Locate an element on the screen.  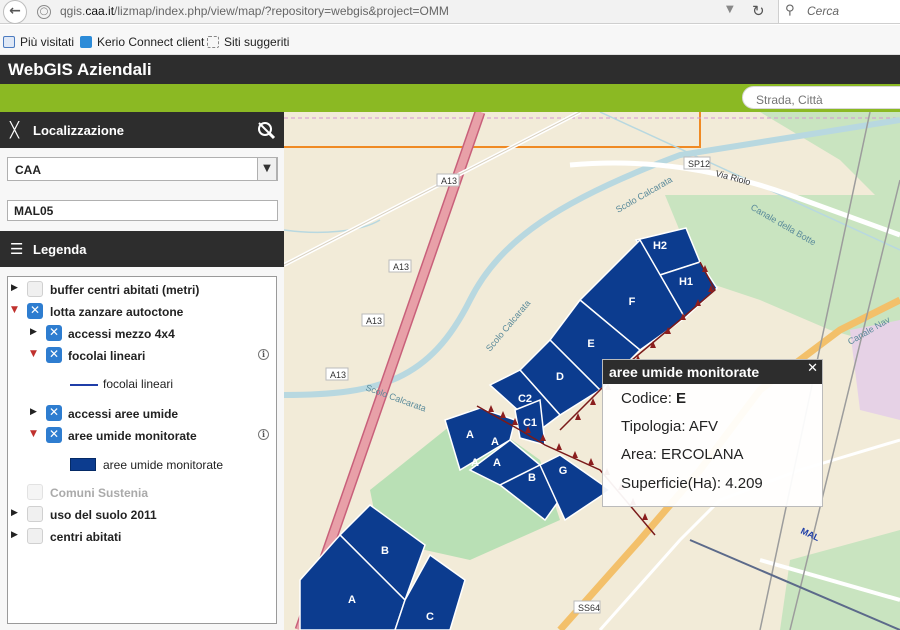
line-symbol-icon is located at coordinates (84, 385).